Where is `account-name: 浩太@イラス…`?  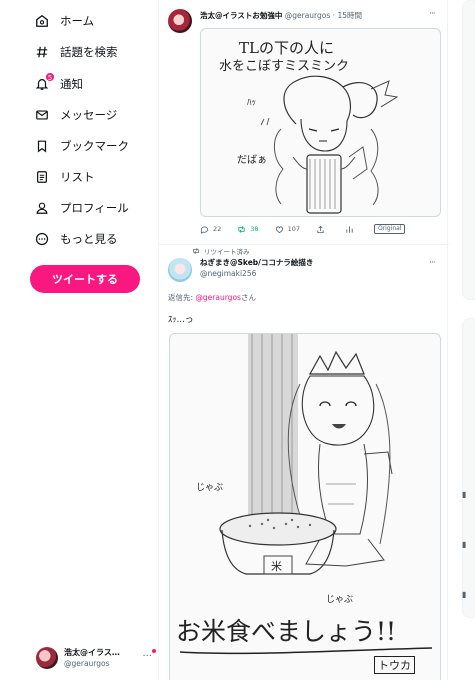
account-name: 浩太@イラス… is located at coordinates (92, 652).